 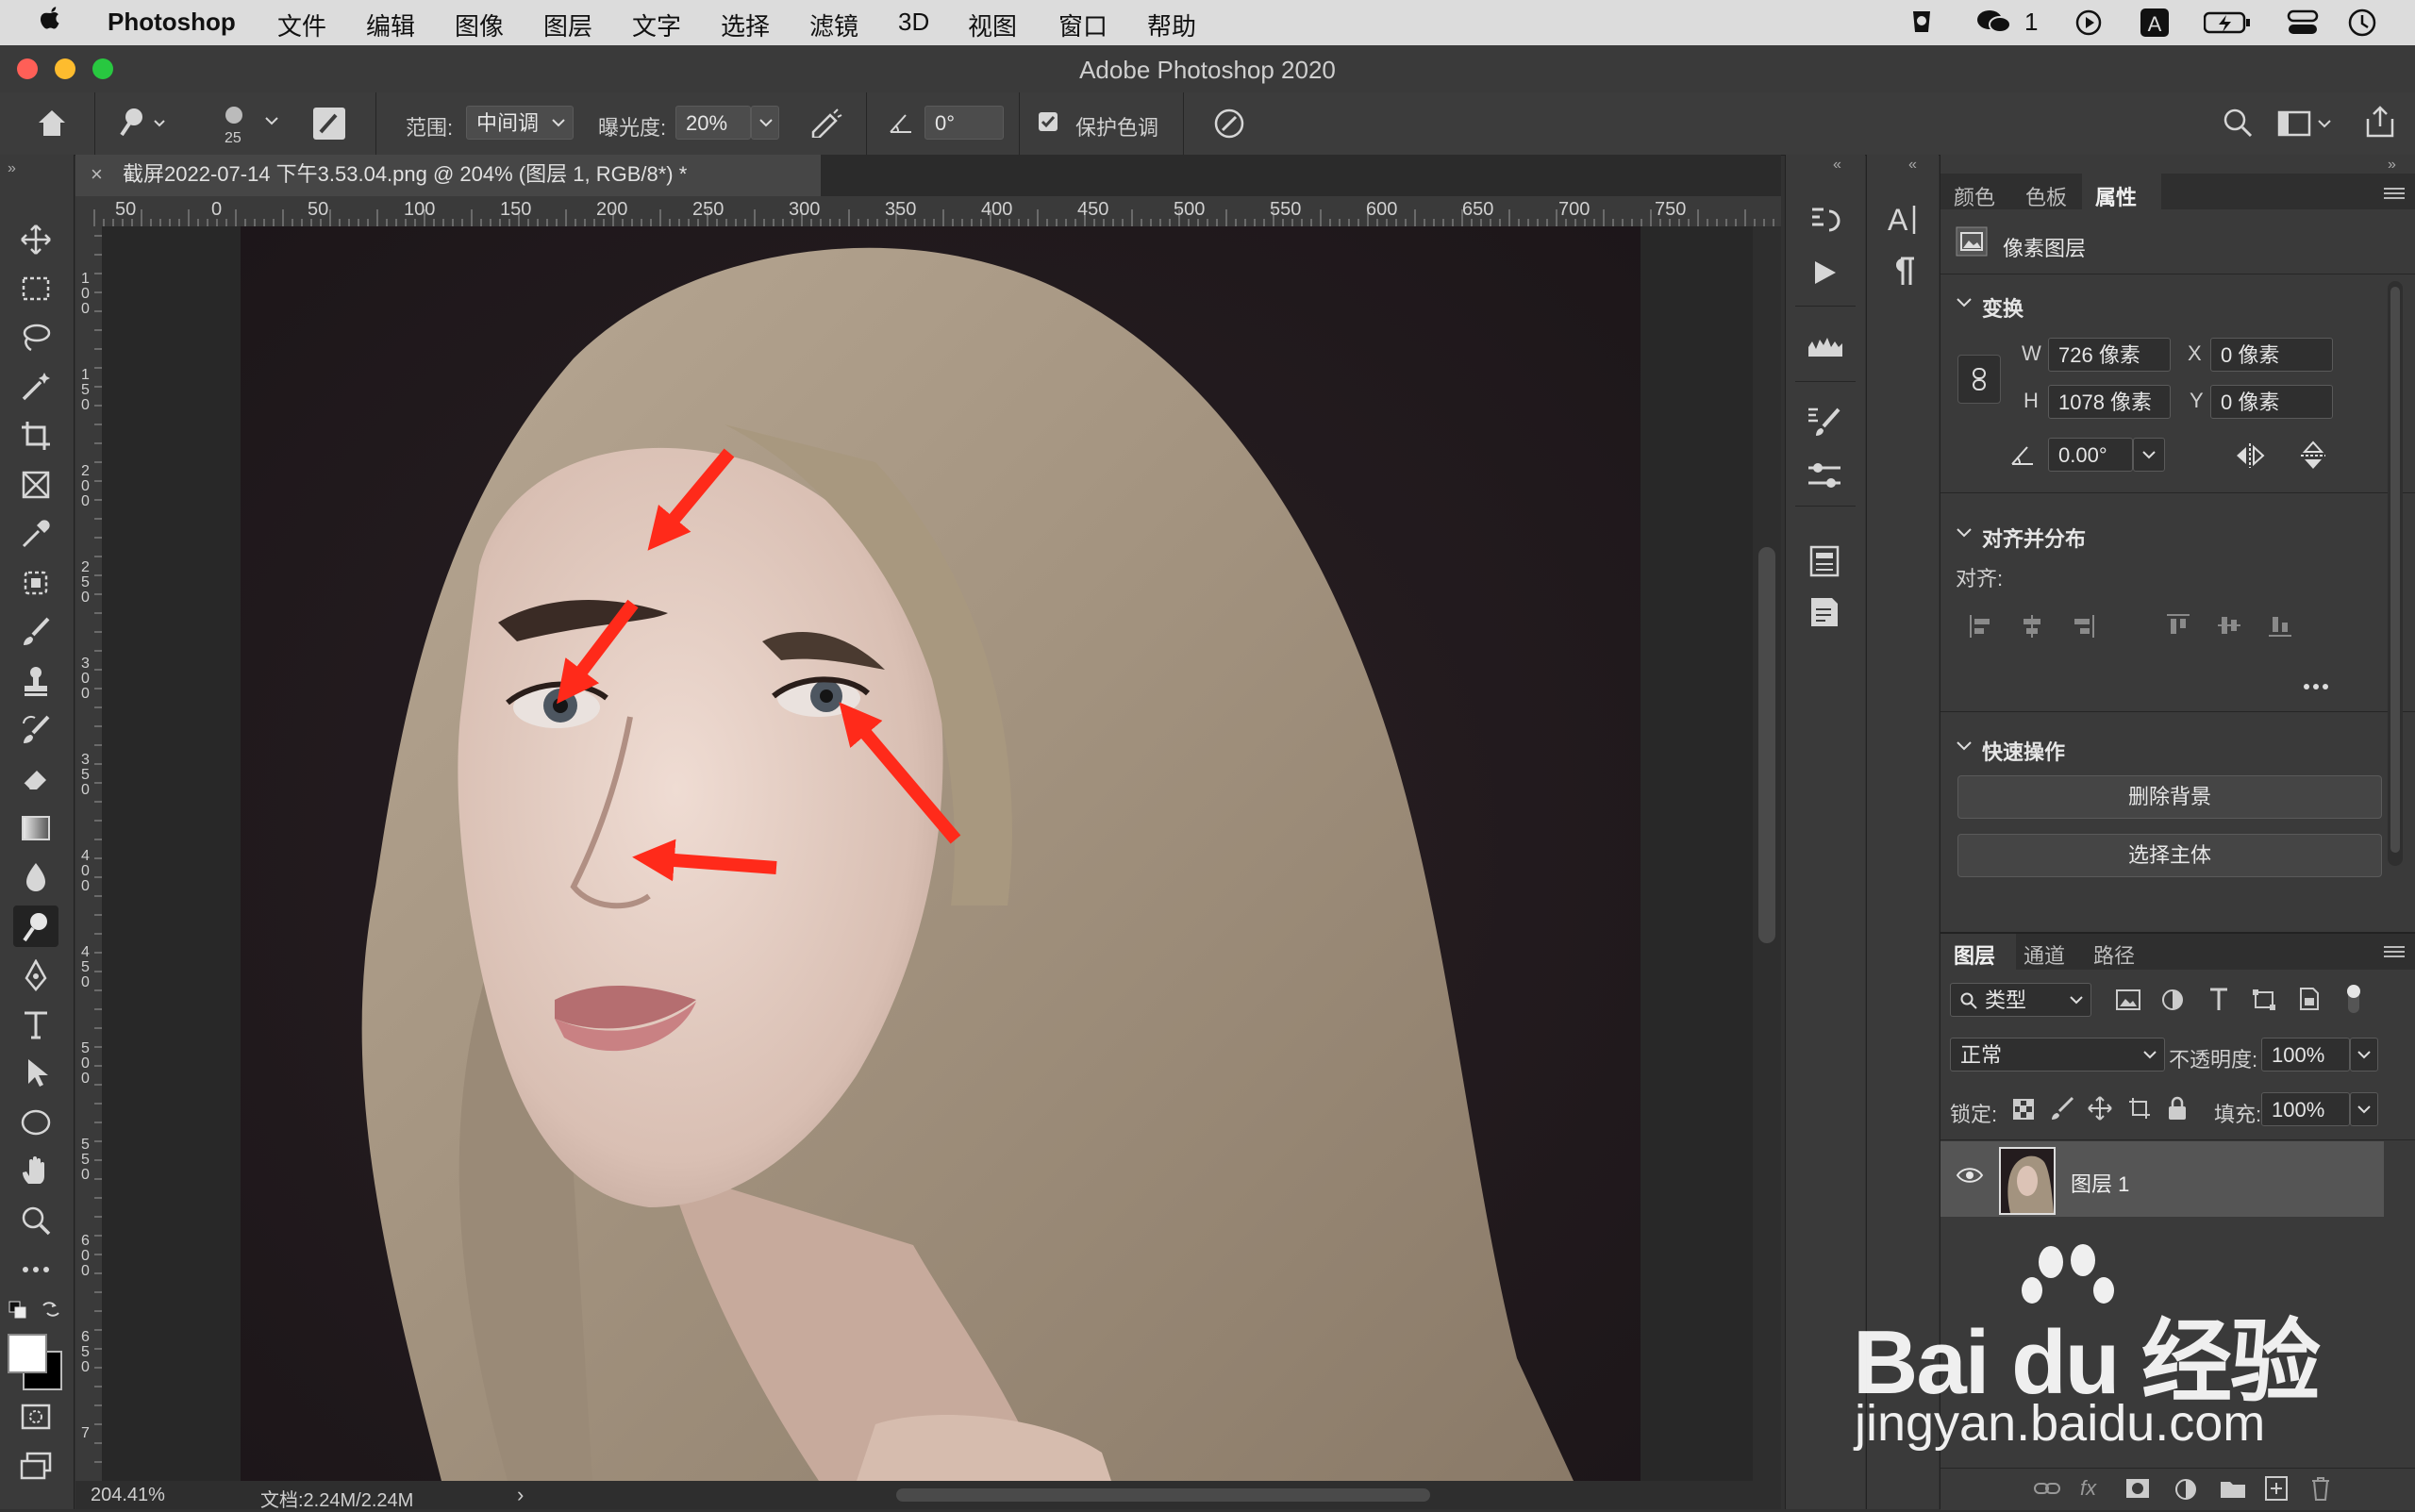 I want to click on menu-type: 文字, so click(x=656, y=25).